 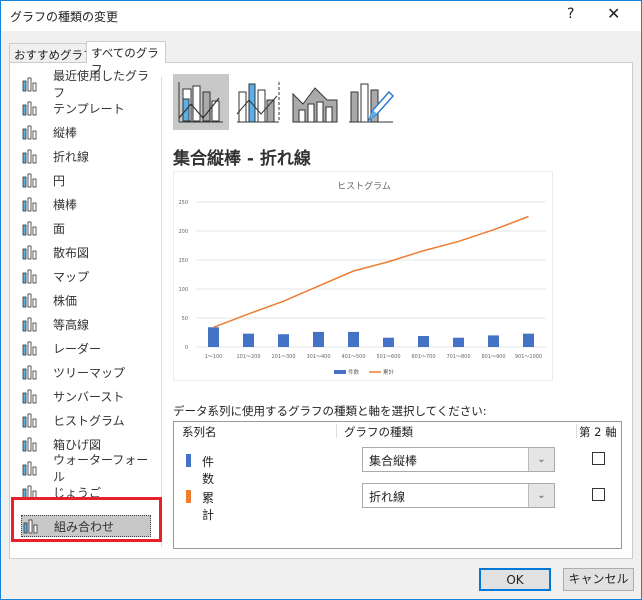 What do you see at coordinates (183, 232) in the screenshot?
I see `y-tick-label: 200` at bounding box center [183, 232].